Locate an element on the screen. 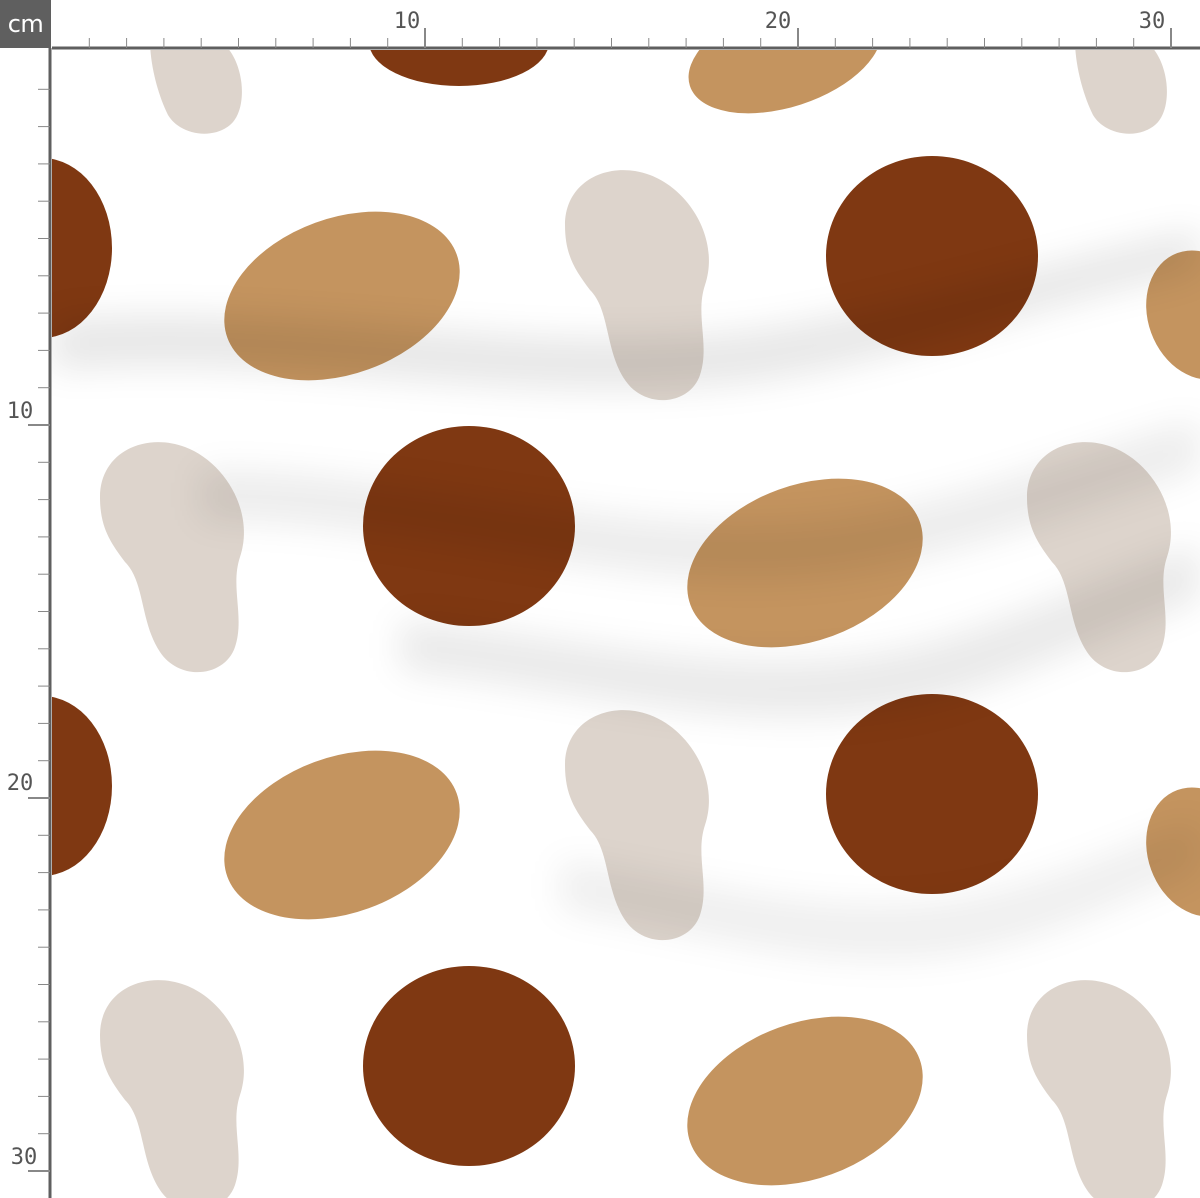 This screenshot has width=1200, height=1198. top-ruler: 10 20 30 is located at coordinates (600, 25).